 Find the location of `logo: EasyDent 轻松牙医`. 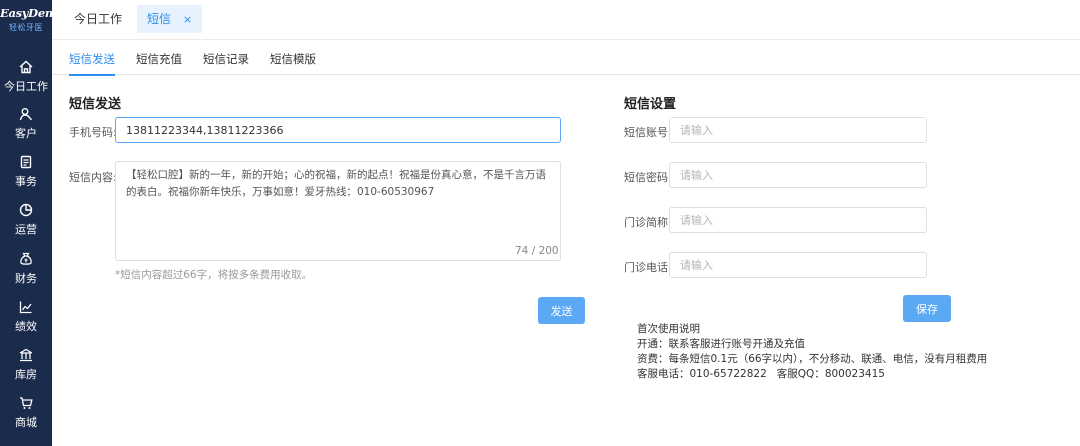

logo: EasyDent 轻松牙医 is located at coordinates (29, 19).